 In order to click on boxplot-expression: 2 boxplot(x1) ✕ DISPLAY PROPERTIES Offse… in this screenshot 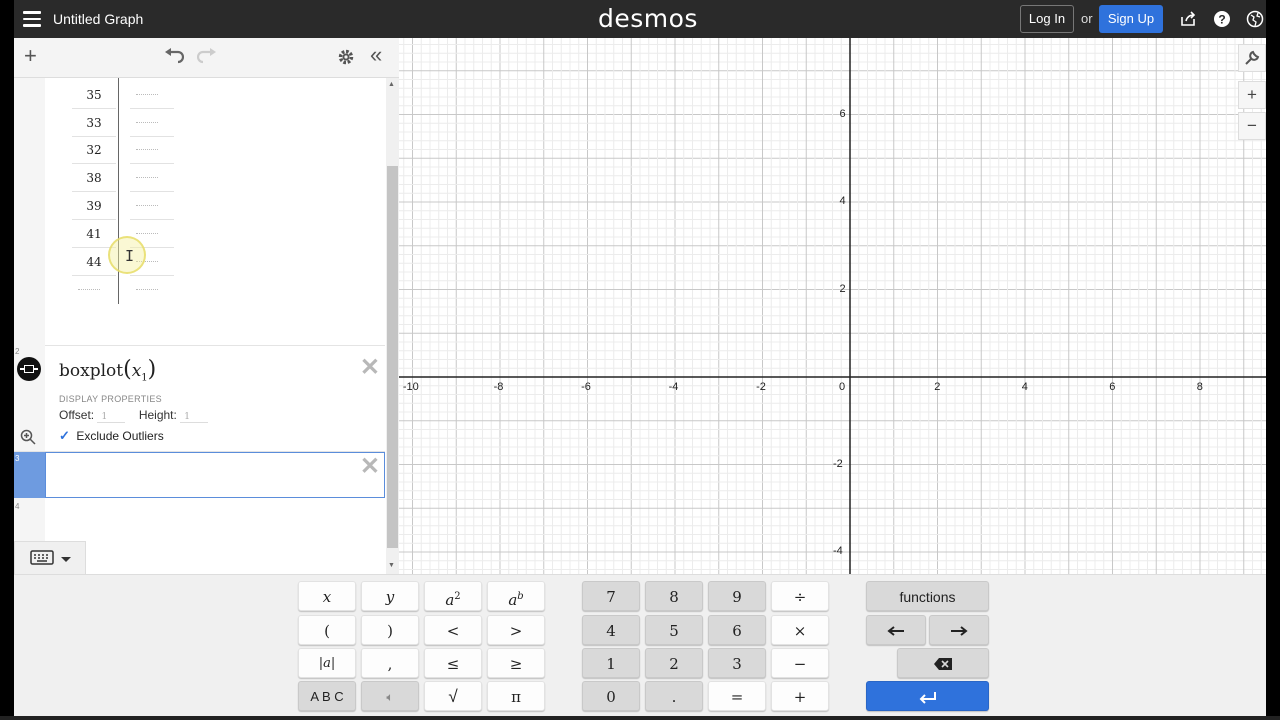, I will do `click(199, 399)`.